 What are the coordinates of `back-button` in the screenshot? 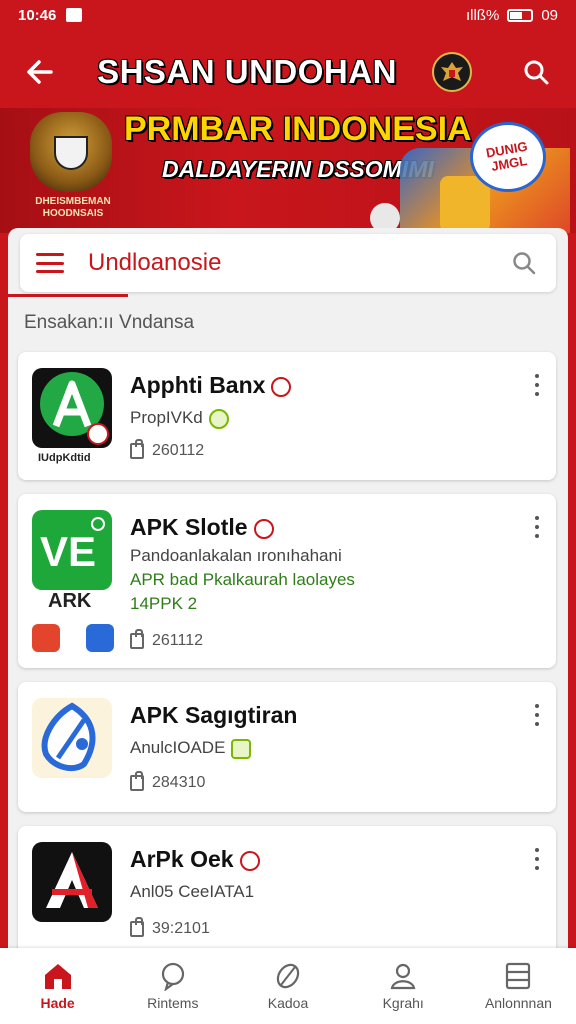 It's located at (40, 72).